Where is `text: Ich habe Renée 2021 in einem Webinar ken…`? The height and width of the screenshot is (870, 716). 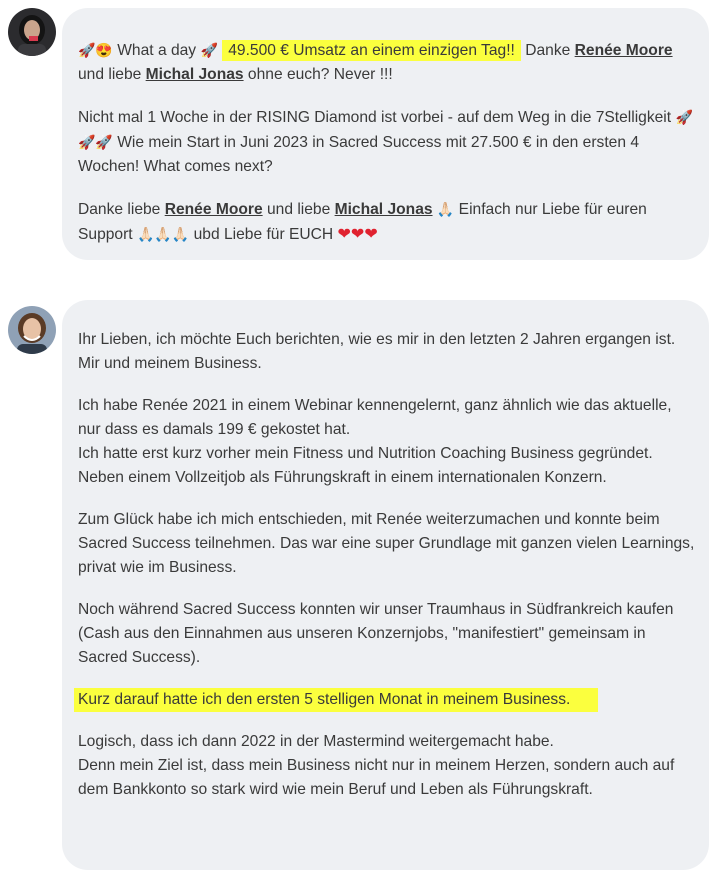 text: Ich habe Renée 2021 in einem Webinar ken… is located at coordinates (375, 417).